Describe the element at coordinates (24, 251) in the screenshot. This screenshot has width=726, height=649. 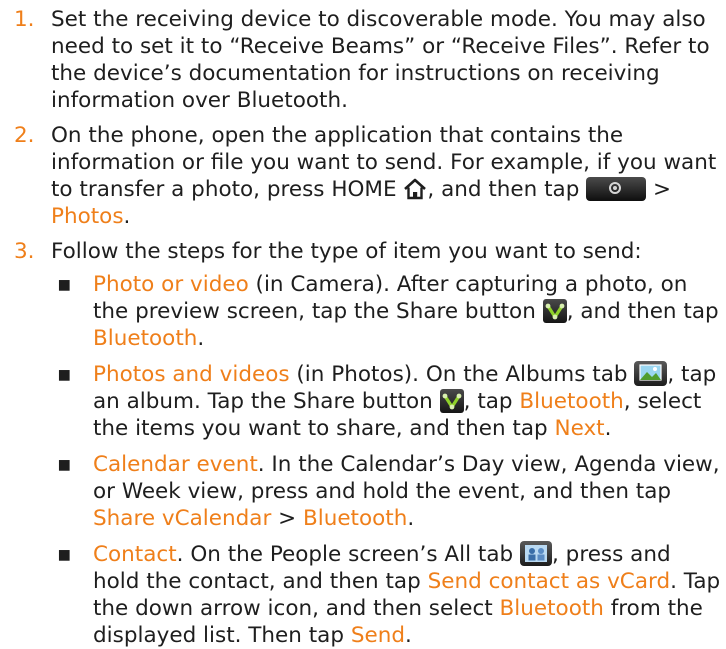
I see `step-number: 3.` at that location.